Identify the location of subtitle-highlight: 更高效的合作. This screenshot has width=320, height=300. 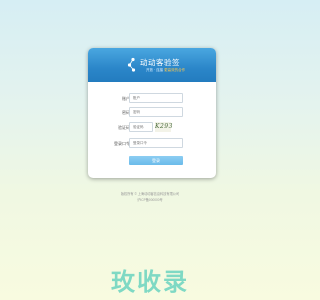
(175, 70).